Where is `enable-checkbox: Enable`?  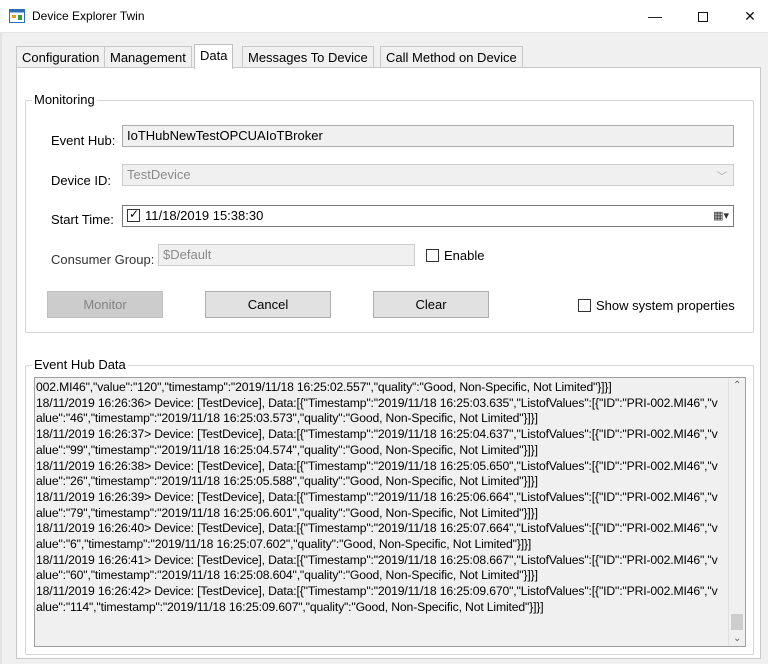 enable-checkbox: Enable is located at coordinates (455, 255).